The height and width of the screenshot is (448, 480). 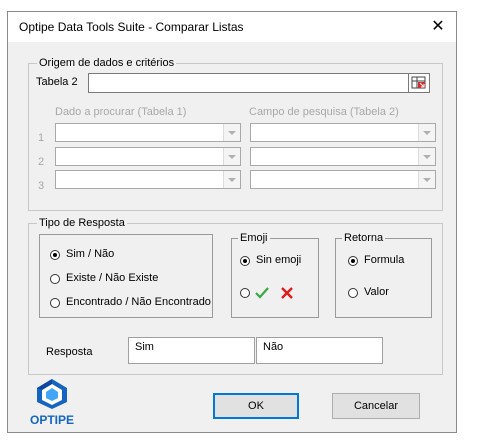 What do you see at coordinates (191, 350) in the screenshot?
I see `resposta-sim-input: Sim` at bounding box center [191, 350].